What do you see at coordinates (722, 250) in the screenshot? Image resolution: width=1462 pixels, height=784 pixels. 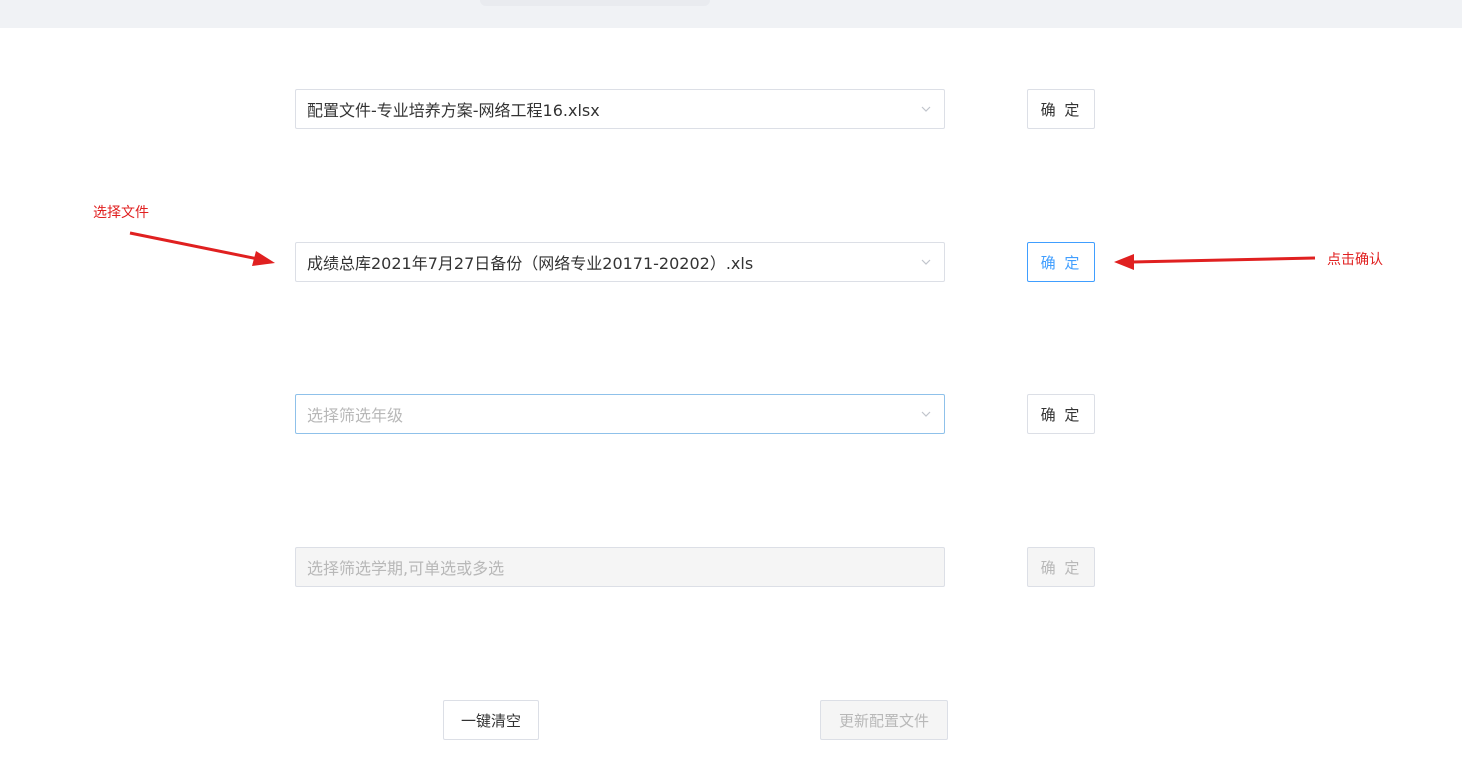 I see `annotation-arrows` at bounding box center [722, 250].